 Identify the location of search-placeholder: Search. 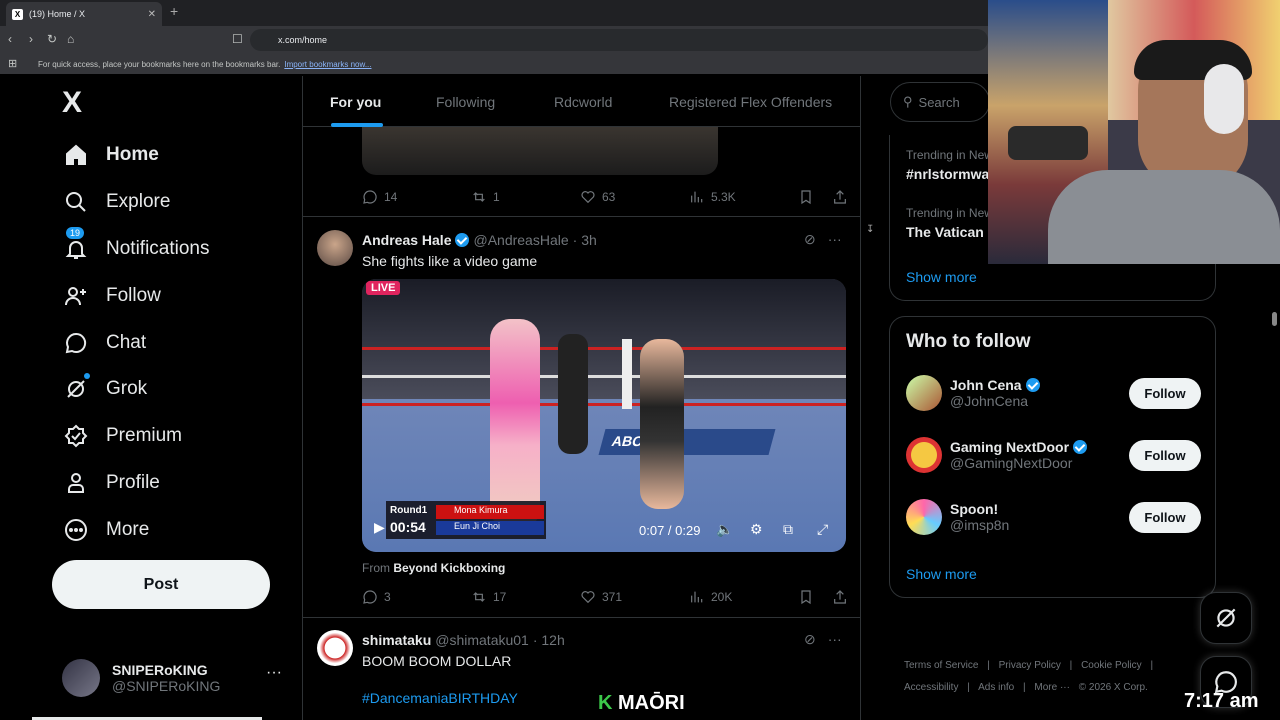
(939, 102).